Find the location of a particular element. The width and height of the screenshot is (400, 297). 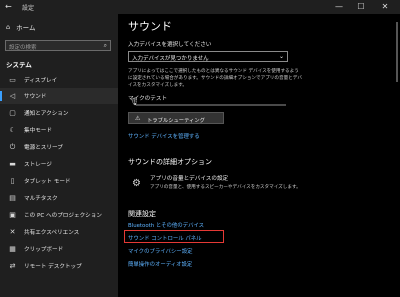

sidebar-item-label: 電源とスリープ is located at coordinates (43, 148).